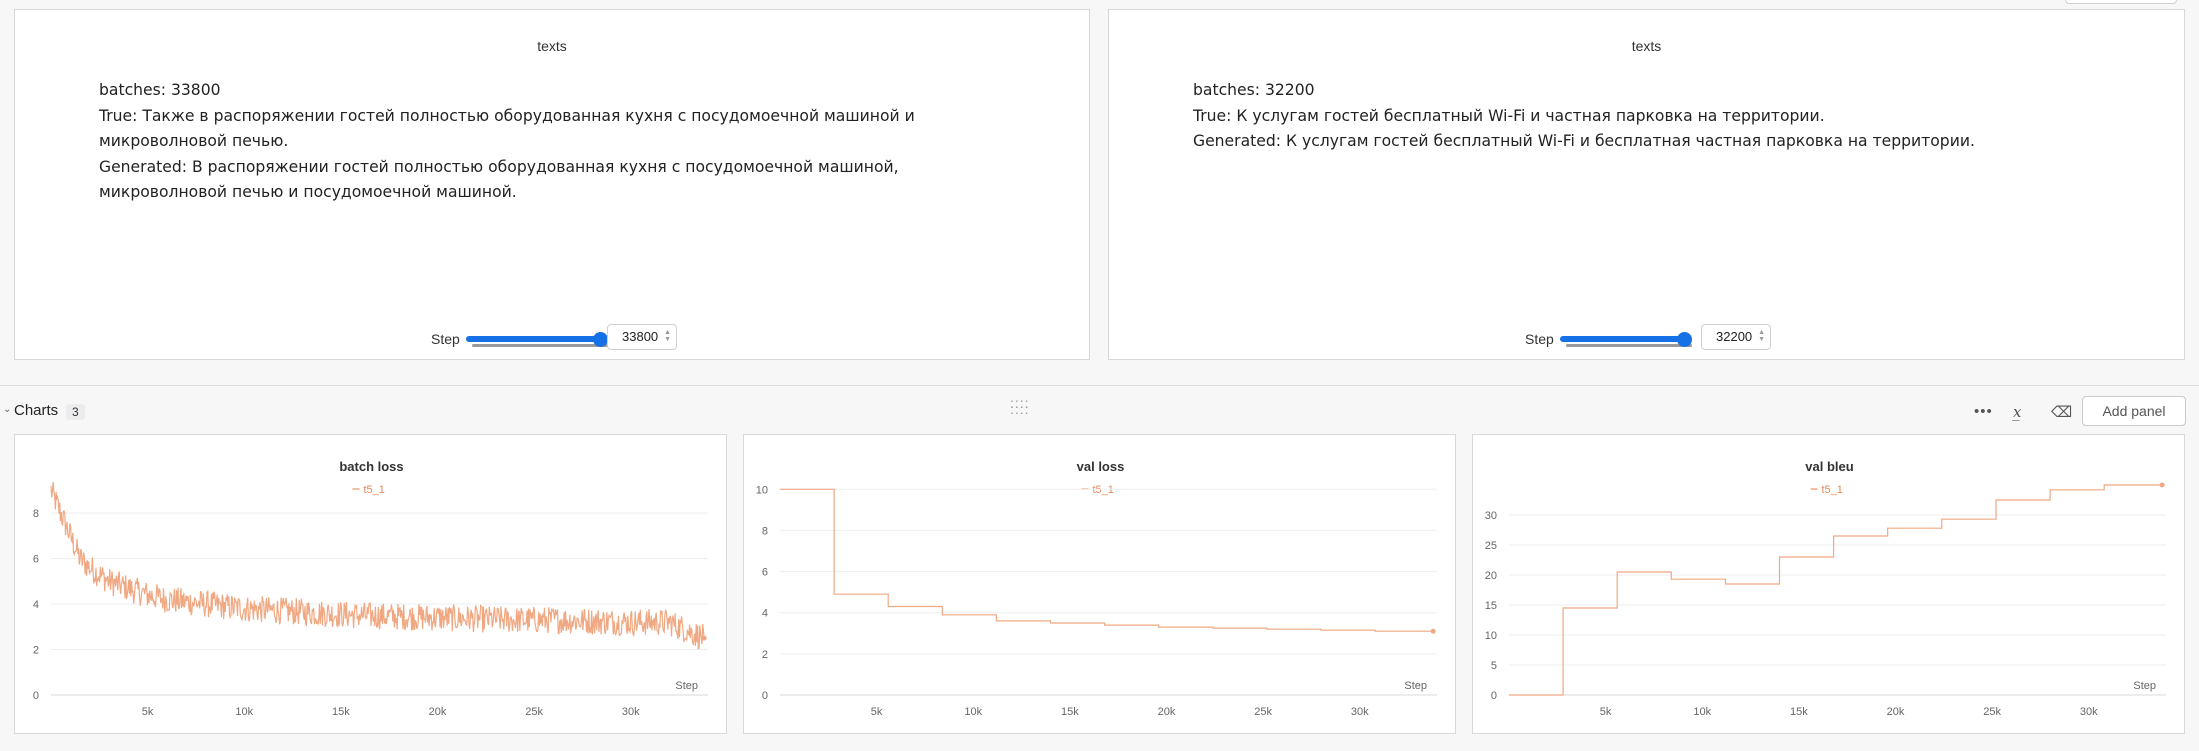 The height and width of the screenshot is (751, 2199). Describe the element at coordinates (2121, 2) in the screenshot. I see `top-edge-button` at that location.